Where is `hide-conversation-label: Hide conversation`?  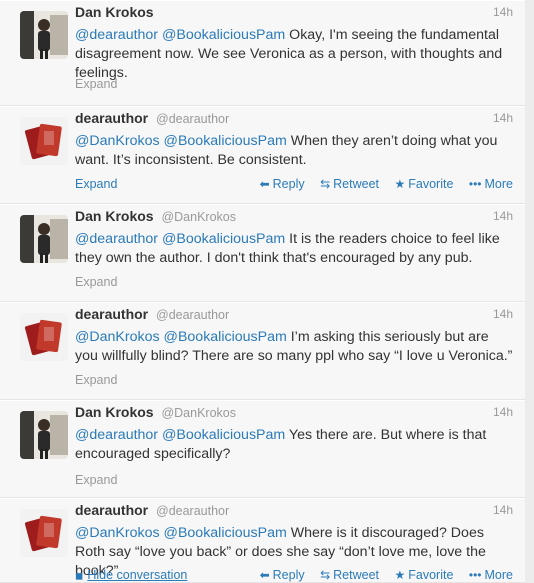
hide-conversation-label: Hide conversation is located at coordinates (137, 575).